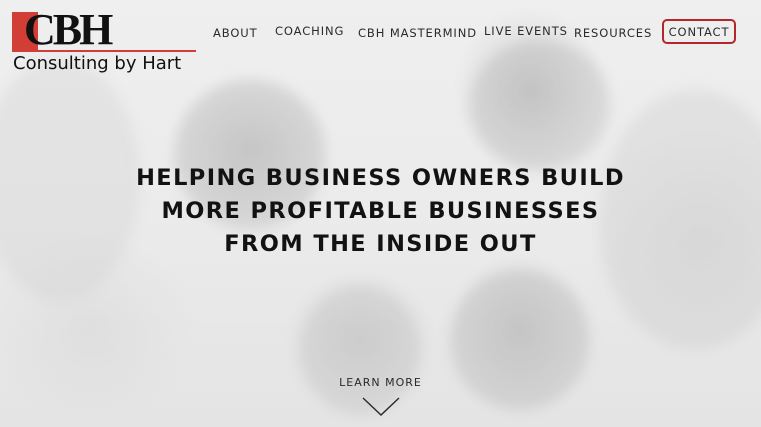 The height and width of the screenshot is (427, 761). I want to click on chevron-down-icon, so click(381, 407).